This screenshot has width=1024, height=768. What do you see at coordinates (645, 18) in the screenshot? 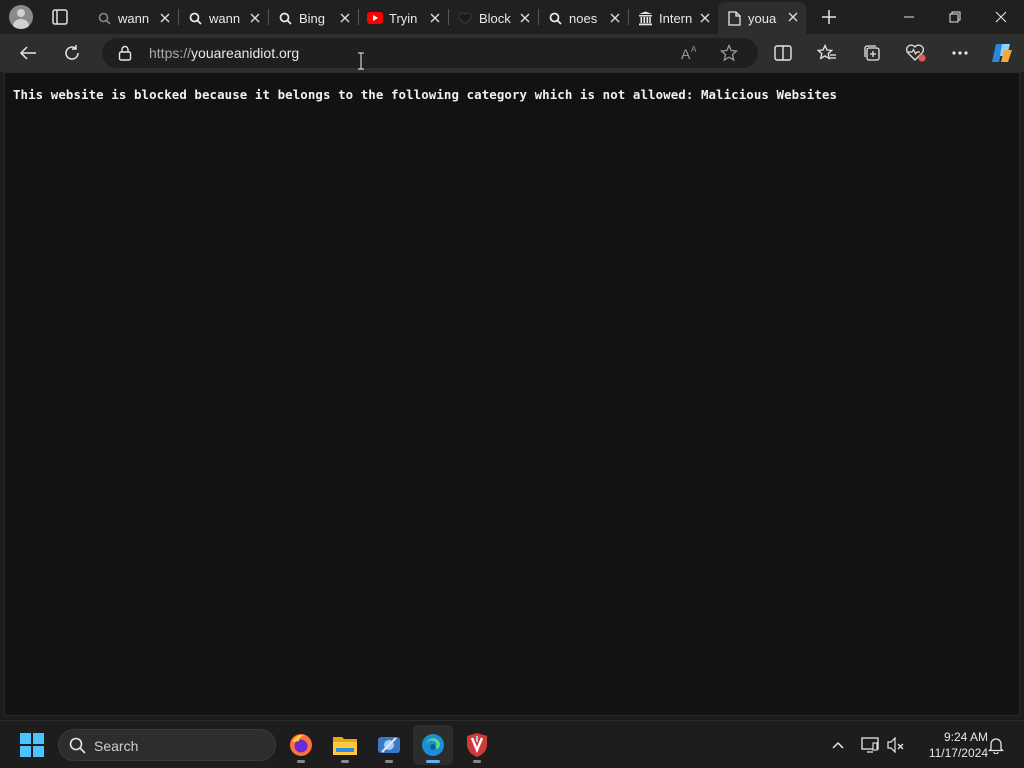
I see `archive-icon` at bounding box center [645, 18].